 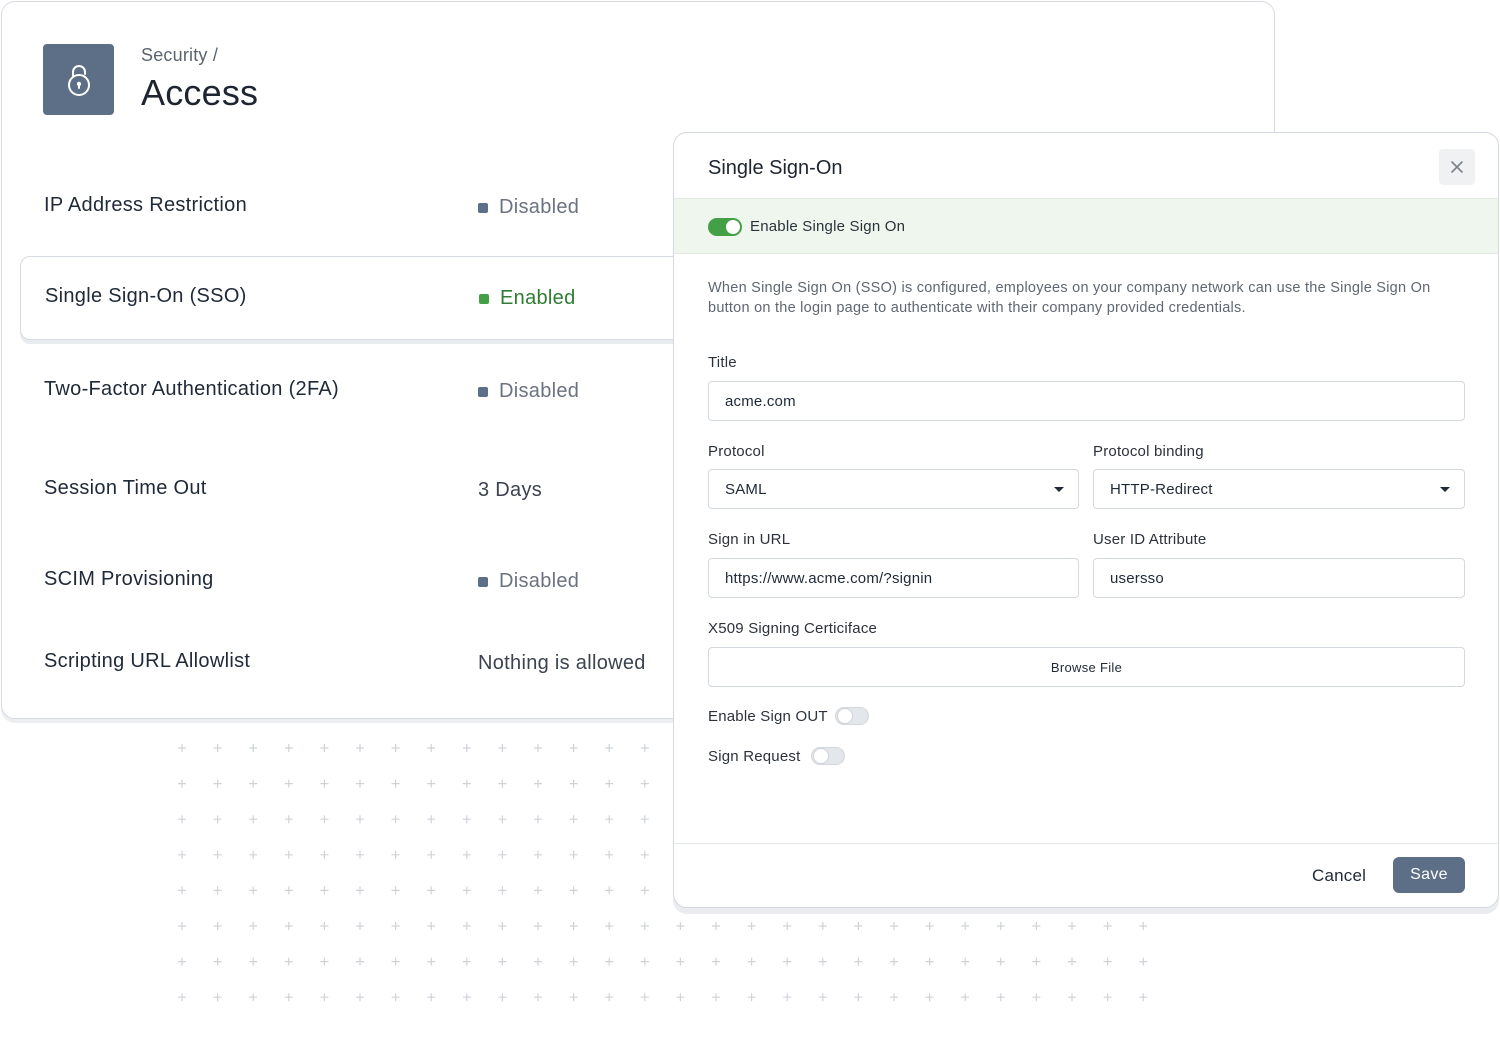 What do you see at coordinates (1457, 167) in the screenshot?
I see `close-button` at bounding box center [1457, 167].